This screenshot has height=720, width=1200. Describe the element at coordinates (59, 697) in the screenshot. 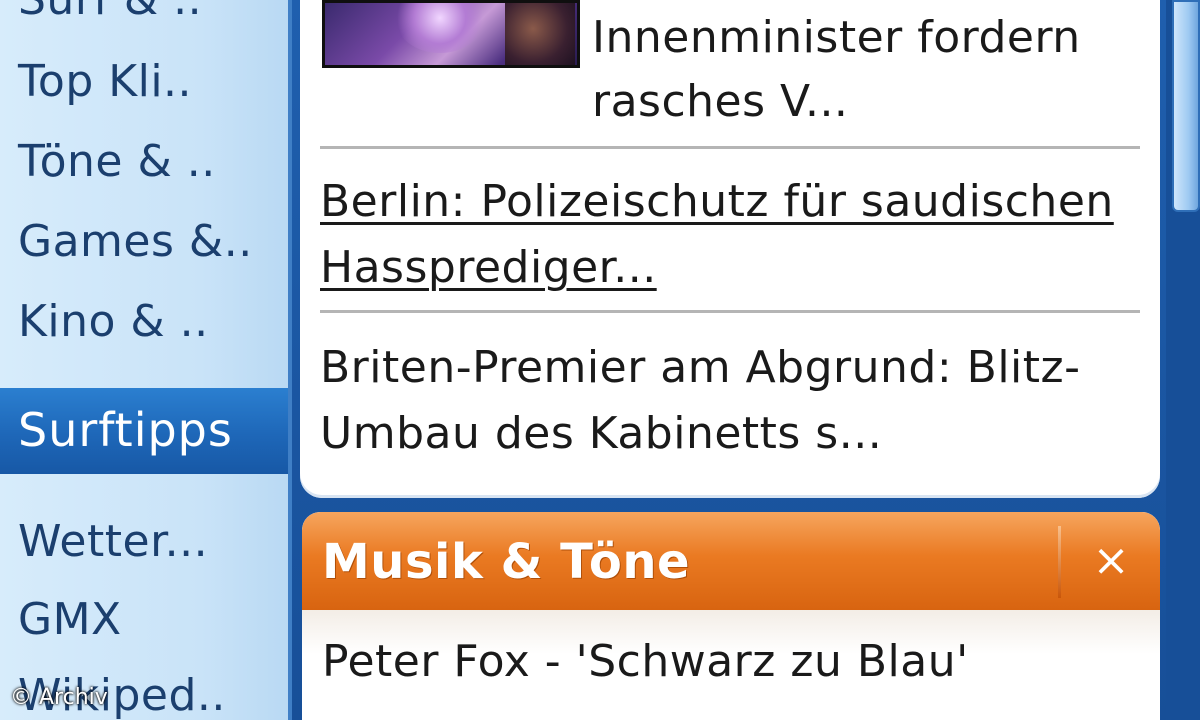

I see `image-credit: © Archiv` at that location.